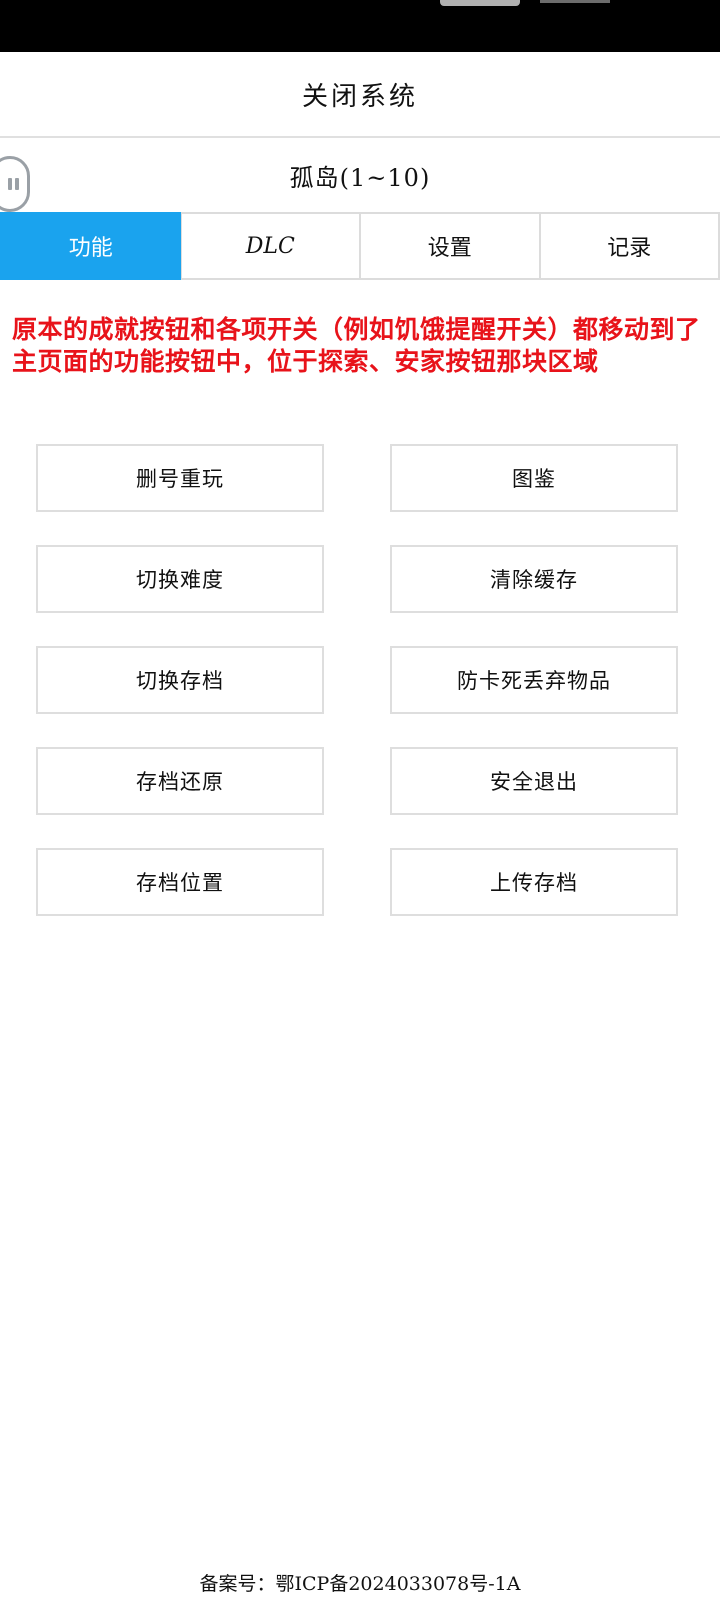  I want to click on world-name: 孤岛(1~10), so click(360, 177).